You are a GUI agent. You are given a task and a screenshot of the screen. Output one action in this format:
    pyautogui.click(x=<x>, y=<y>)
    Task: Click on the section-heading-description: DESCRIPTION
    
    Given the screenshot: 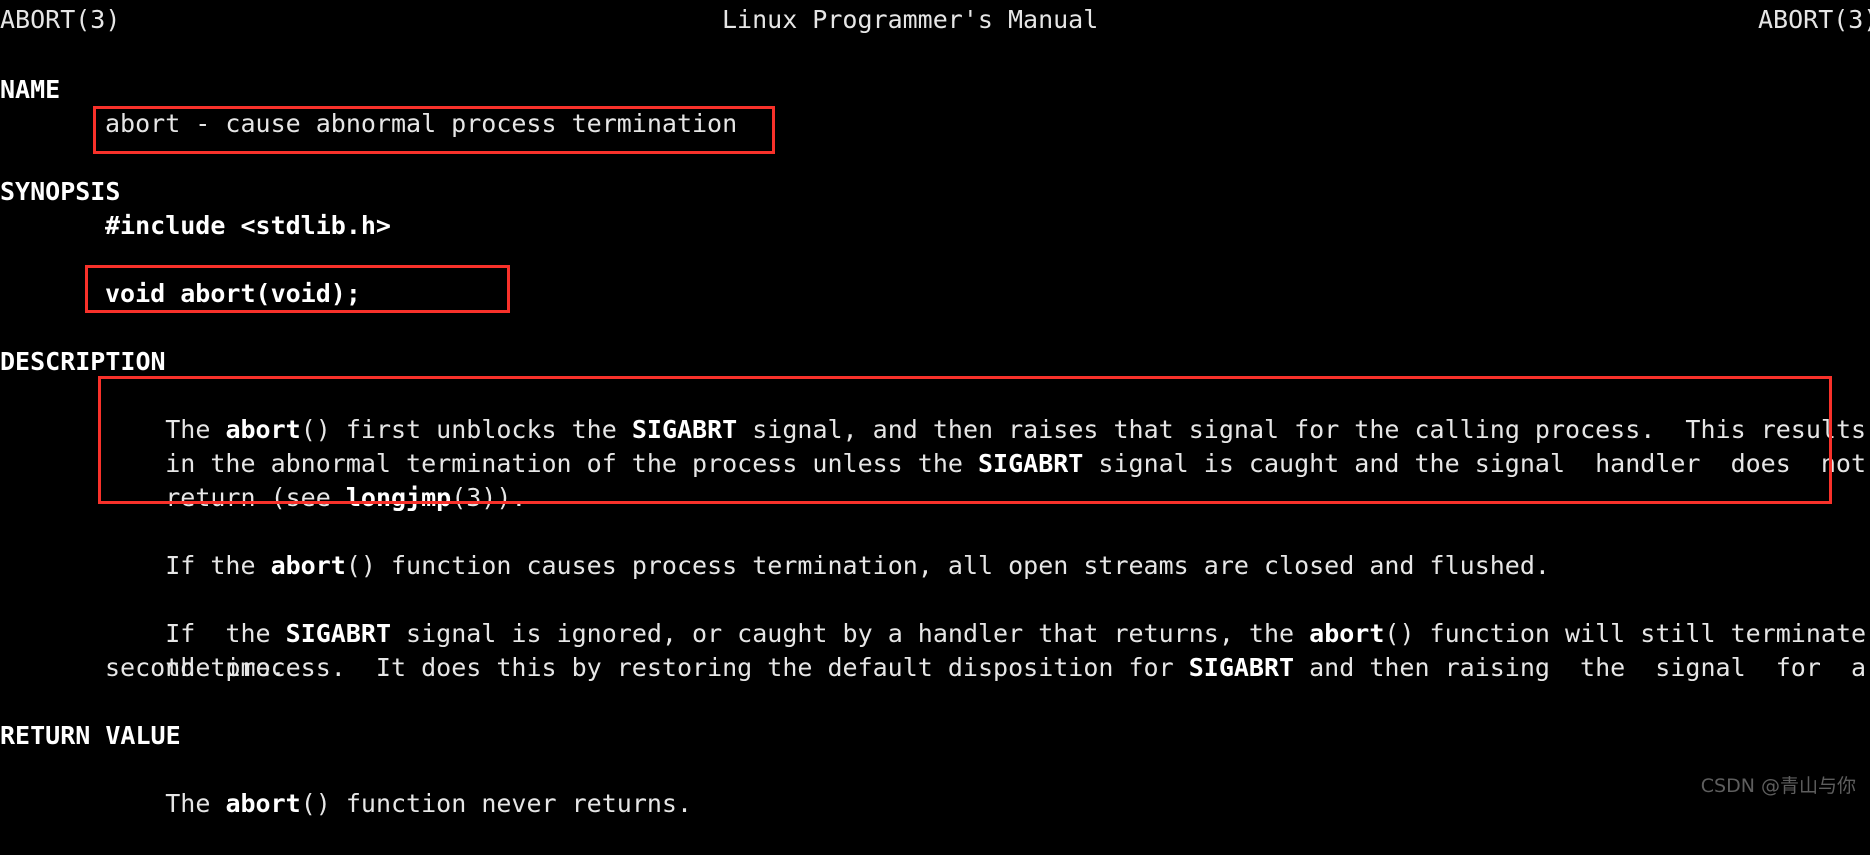 What is the action you would take?
    pyautogui.click(x=83, y=361)
    